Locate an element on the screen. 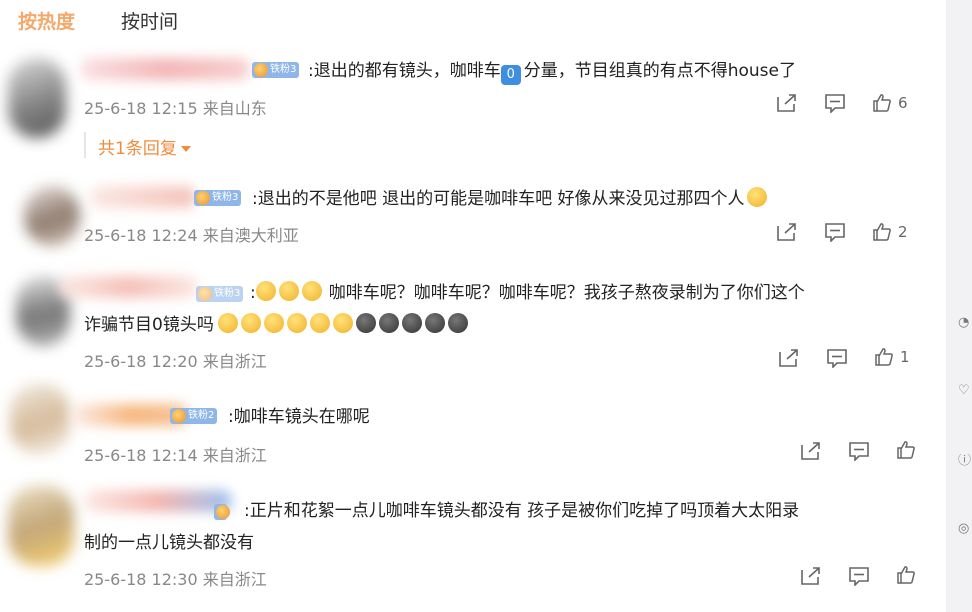 This screenshot has width=972, height=612. comment-meta: 25-6-18 12:14 来自浙江 is located at coordinates (175, 455).